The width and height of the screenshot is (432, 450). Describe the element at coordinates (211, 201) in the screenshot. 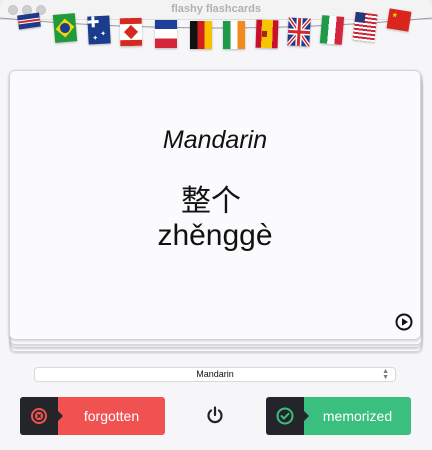

I see `card-word: 整个` at that location.